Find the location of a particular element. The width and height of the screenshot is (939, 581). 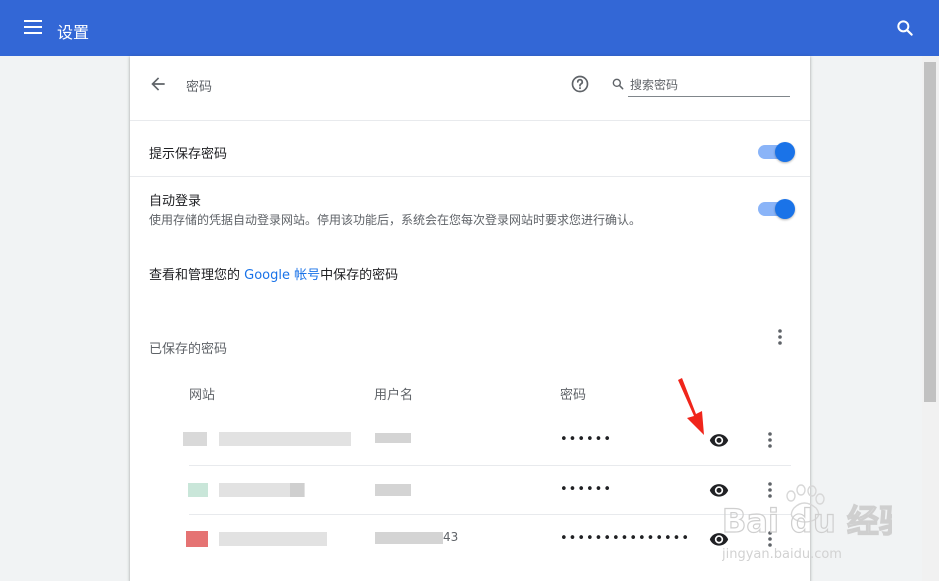

annotation-arrow is located at coordinates (691, 406).